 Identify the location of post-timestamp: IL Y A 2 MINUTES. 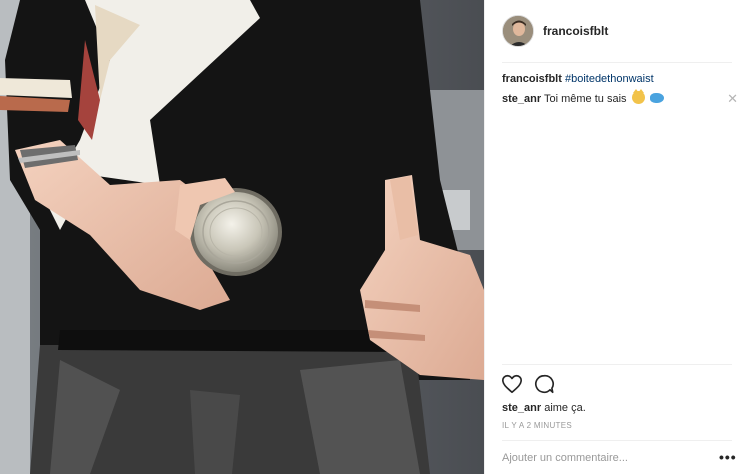
(537, 425).